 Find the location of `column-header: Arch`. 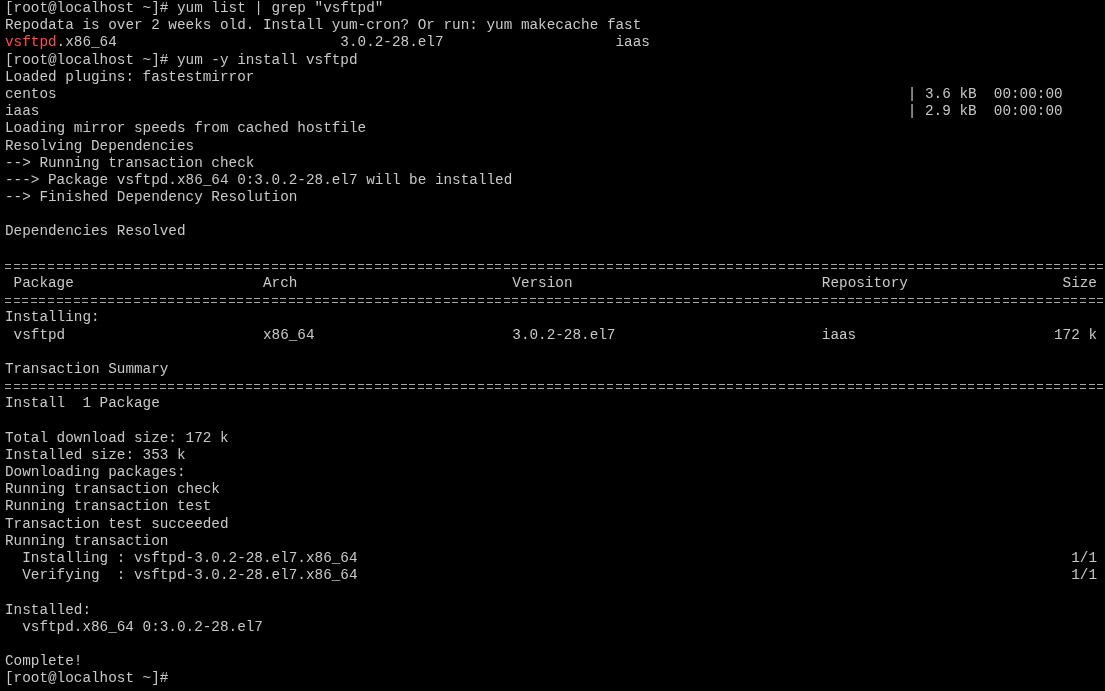

column-header: Arch is located at coordinates (280, 284).